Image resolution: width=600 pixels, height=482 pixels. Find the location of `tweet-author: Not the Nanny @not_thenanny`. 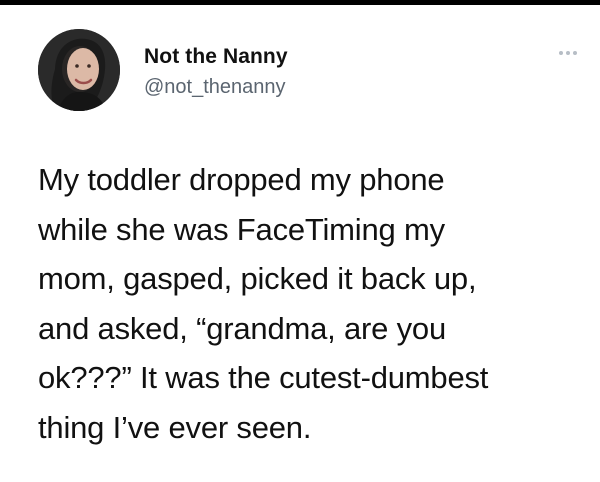

tweet-author: Not the Nanny @not_thenanny is located at coordinates (216, 72).